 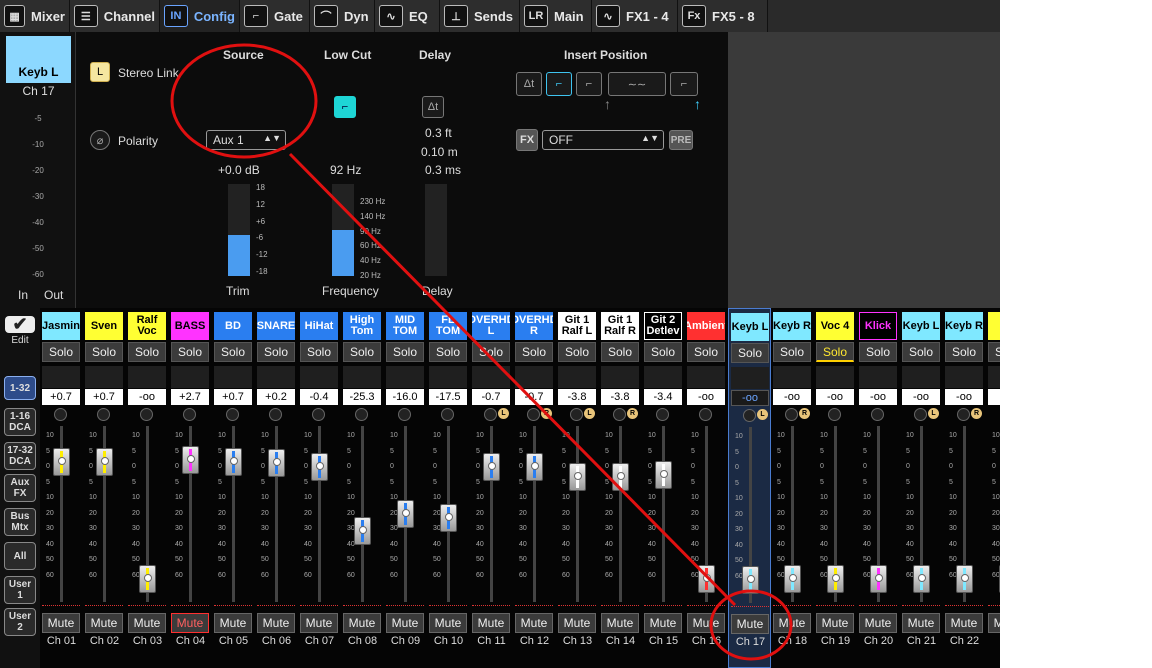 I want to click on polarity-icon: ⌀, so click(x=100, y=140).